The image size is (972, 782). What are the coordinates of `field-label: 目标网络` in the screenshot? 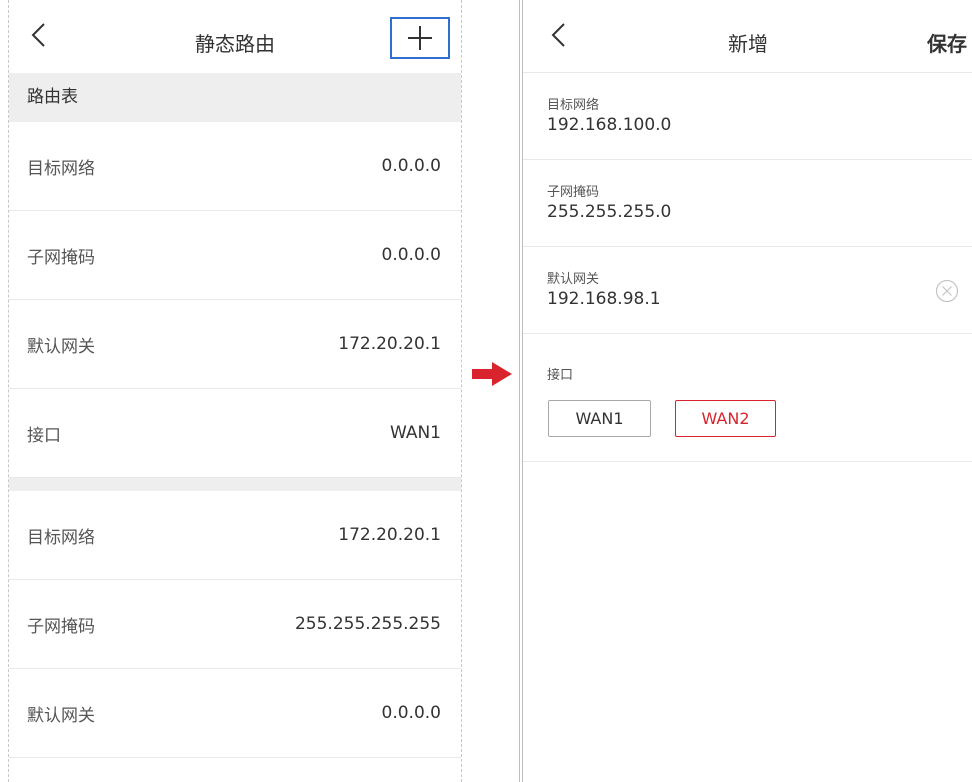 It's located at (573, 105).